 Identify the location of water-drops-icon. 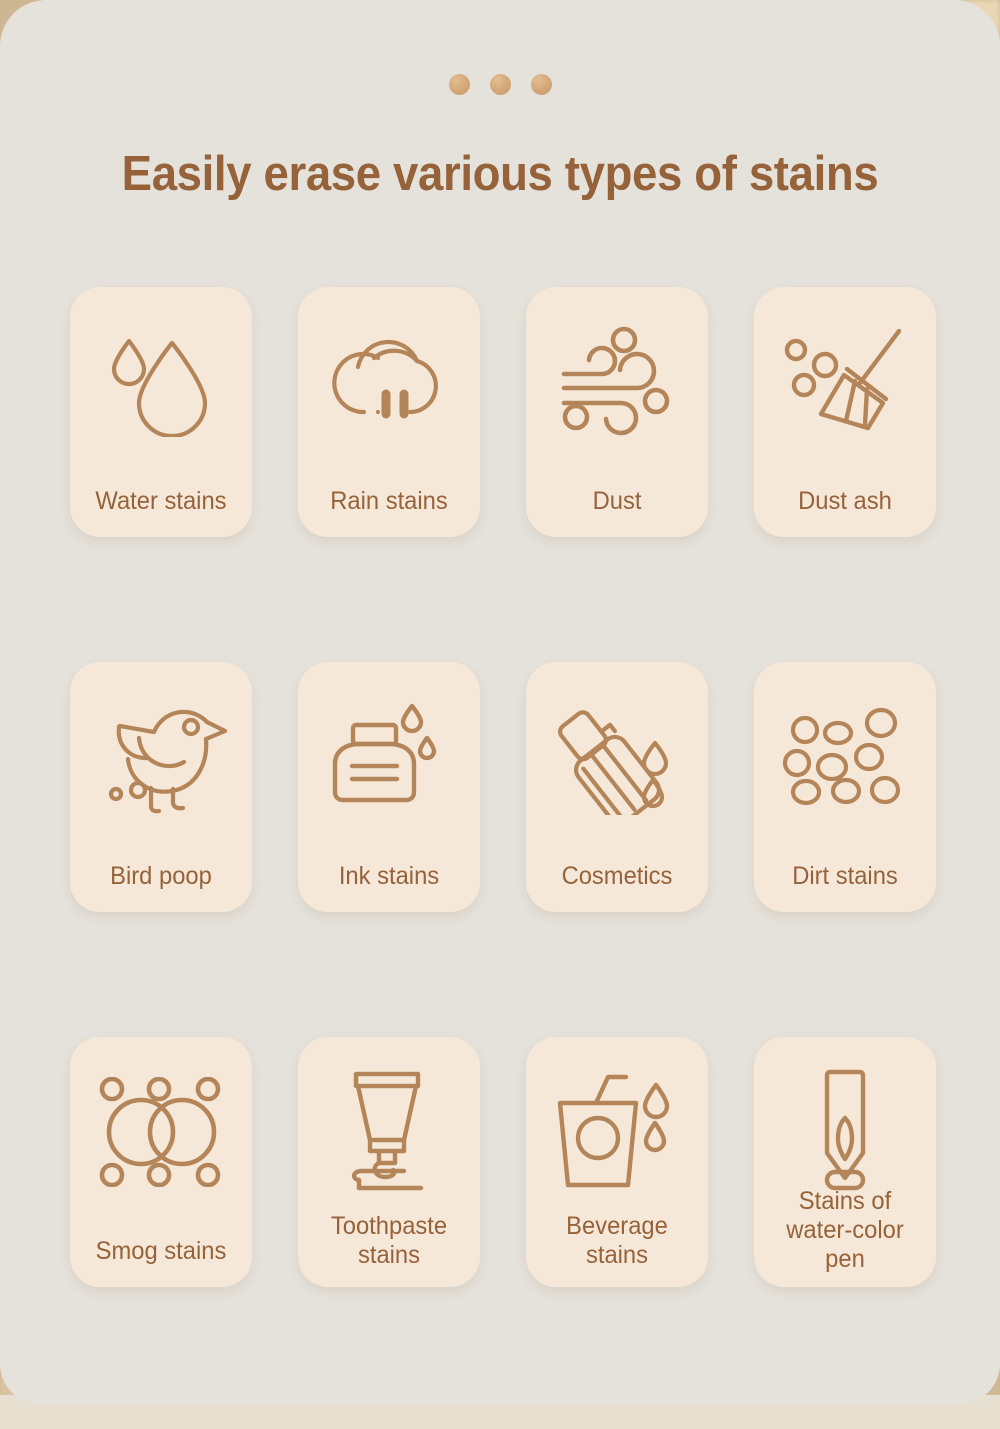
(161, 382).